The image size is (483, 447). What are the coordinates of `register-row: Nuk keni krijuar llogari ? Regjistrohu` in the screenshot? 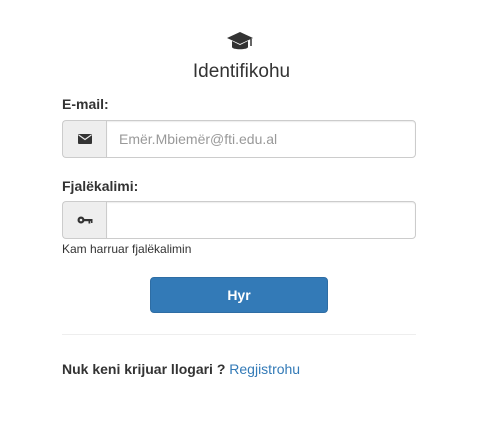 It's located at (181, 369).